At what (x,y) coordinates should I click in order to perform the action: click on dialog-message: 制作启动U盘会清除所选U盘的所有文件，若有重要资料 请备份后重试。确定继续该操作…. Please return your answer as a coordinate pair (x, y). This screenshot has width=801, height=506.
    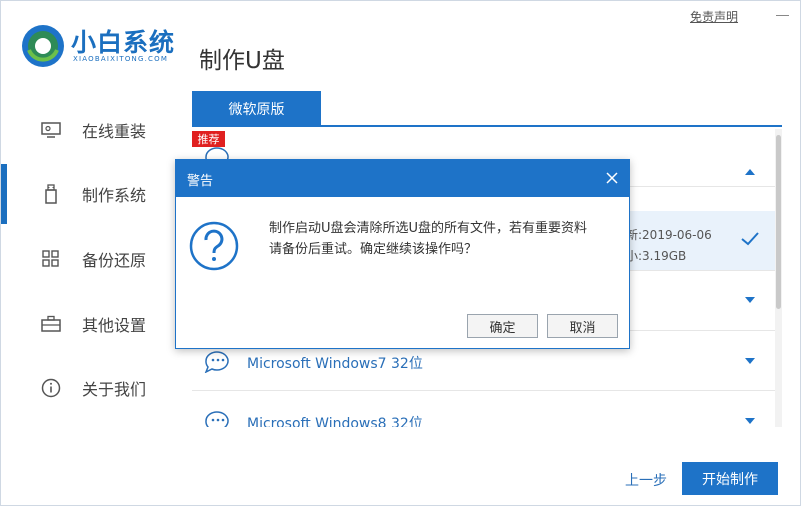
    Looking at the image, I should click on (444, 239).